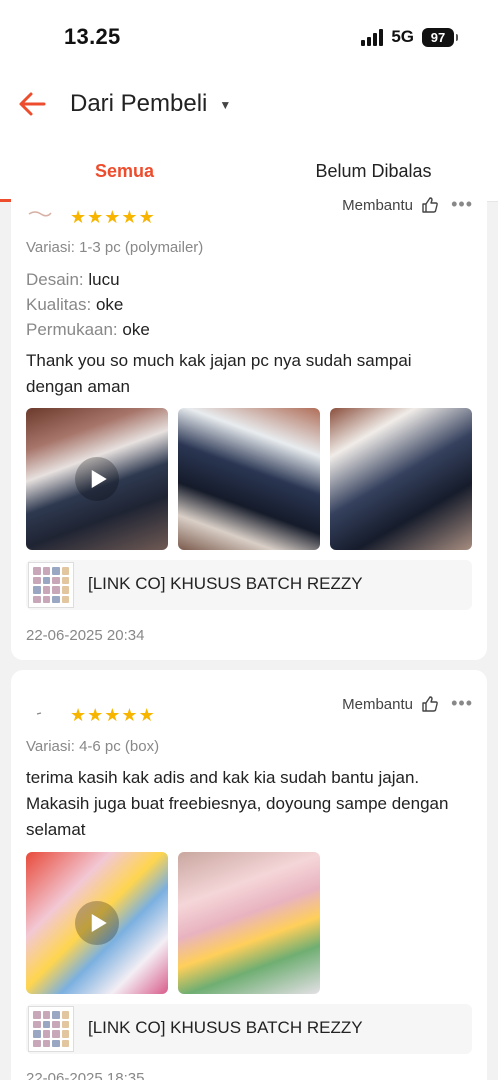  I want to click on battery-icon: 97, so click(440, 37).